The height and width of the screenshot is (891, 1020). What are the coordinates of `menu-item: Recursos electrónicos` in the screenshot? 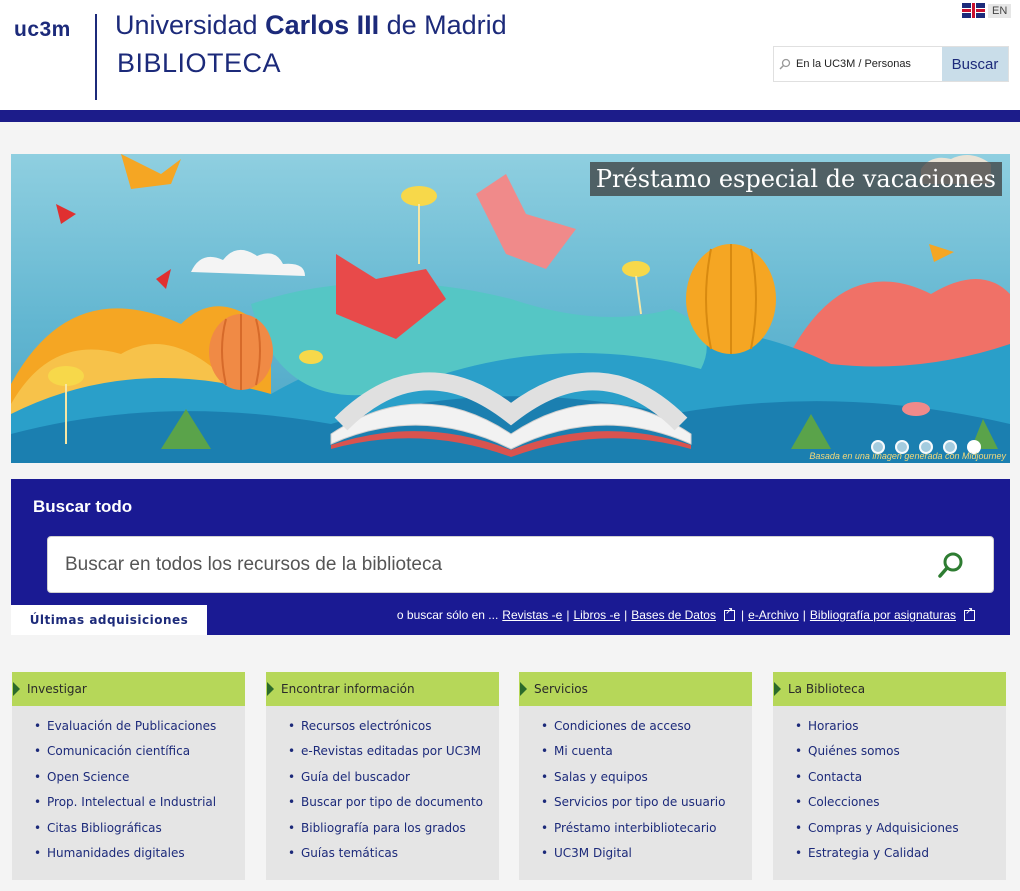 It's located at (393, 731).